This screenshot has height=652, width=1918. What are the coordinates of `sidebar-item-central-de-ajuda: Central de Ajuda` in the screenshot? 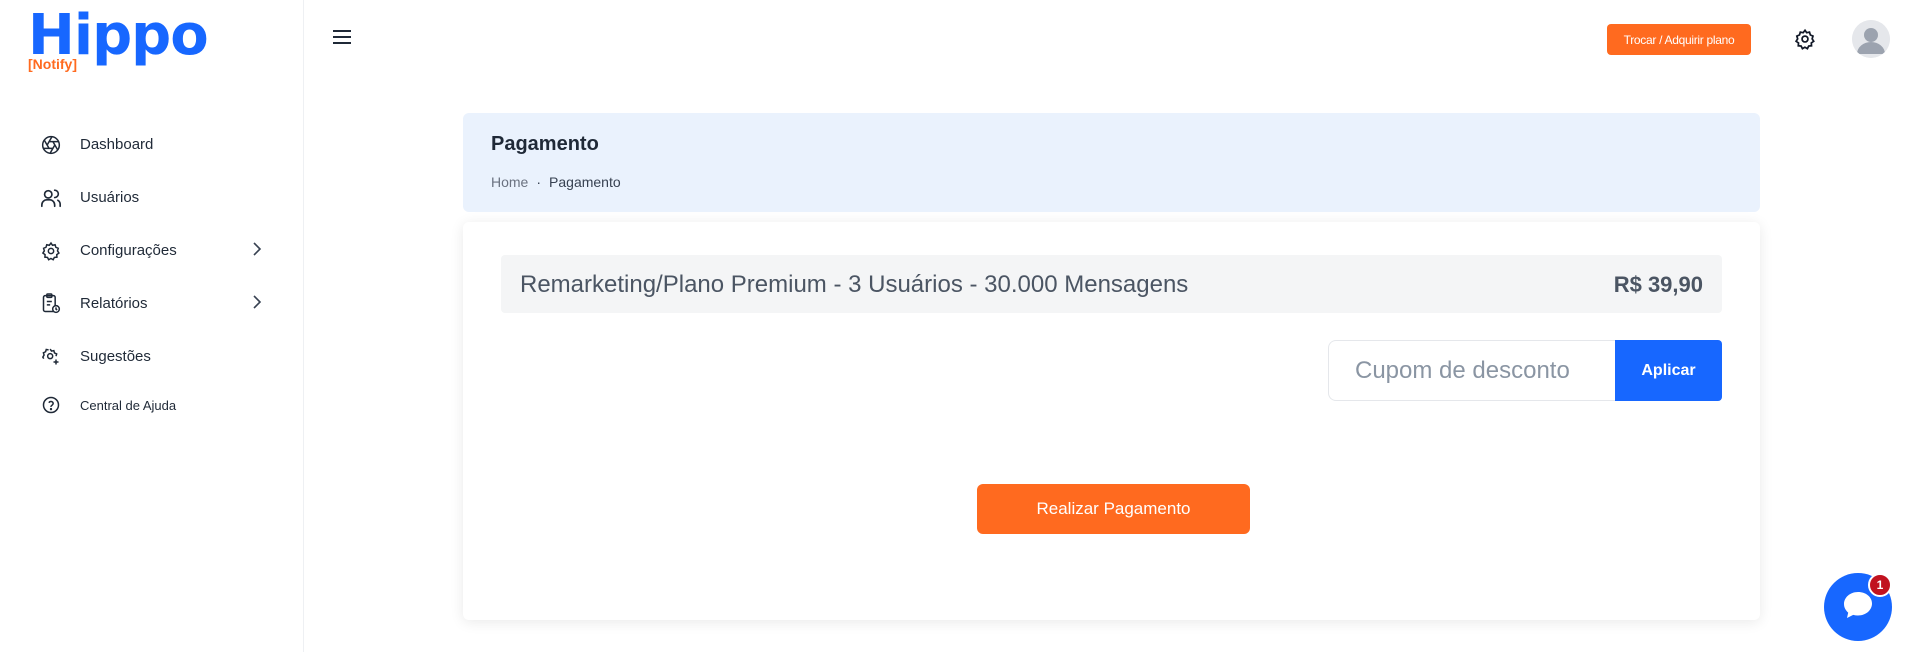 It's located at (152, 405).